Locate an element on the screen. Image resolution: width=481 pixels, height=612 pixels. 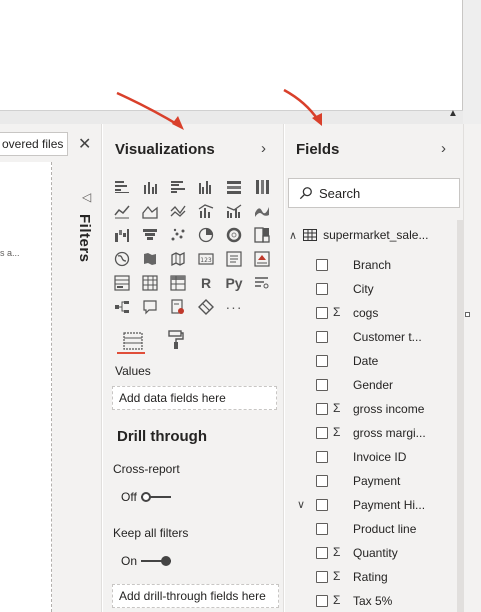
treemap-icon is located at coordinates (262, 235).